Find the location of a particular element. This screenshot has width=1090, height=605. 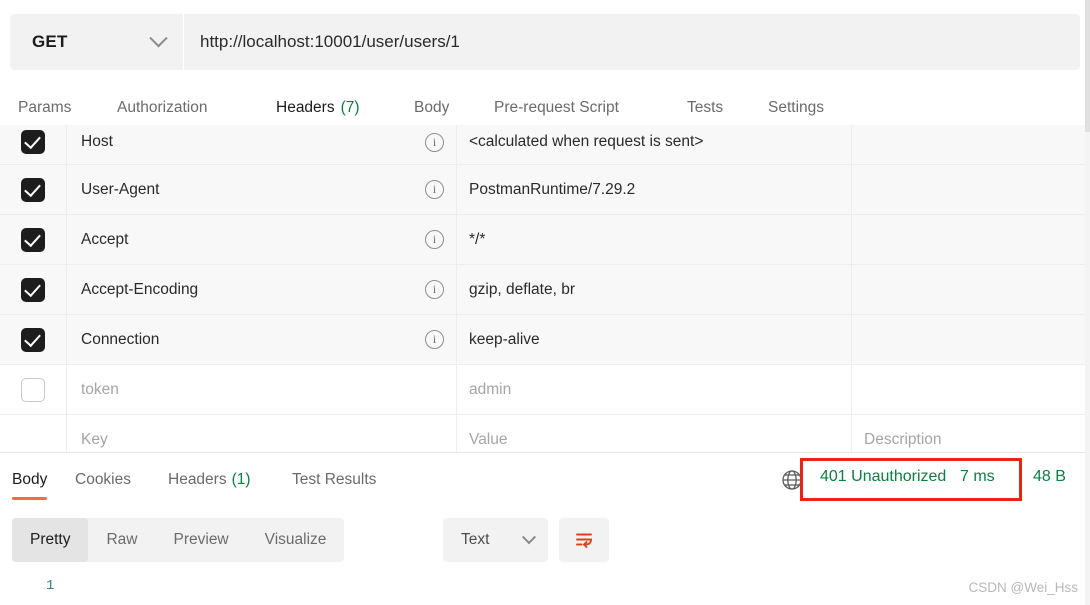

tab-label: Params is located at coordinates (45, 107).